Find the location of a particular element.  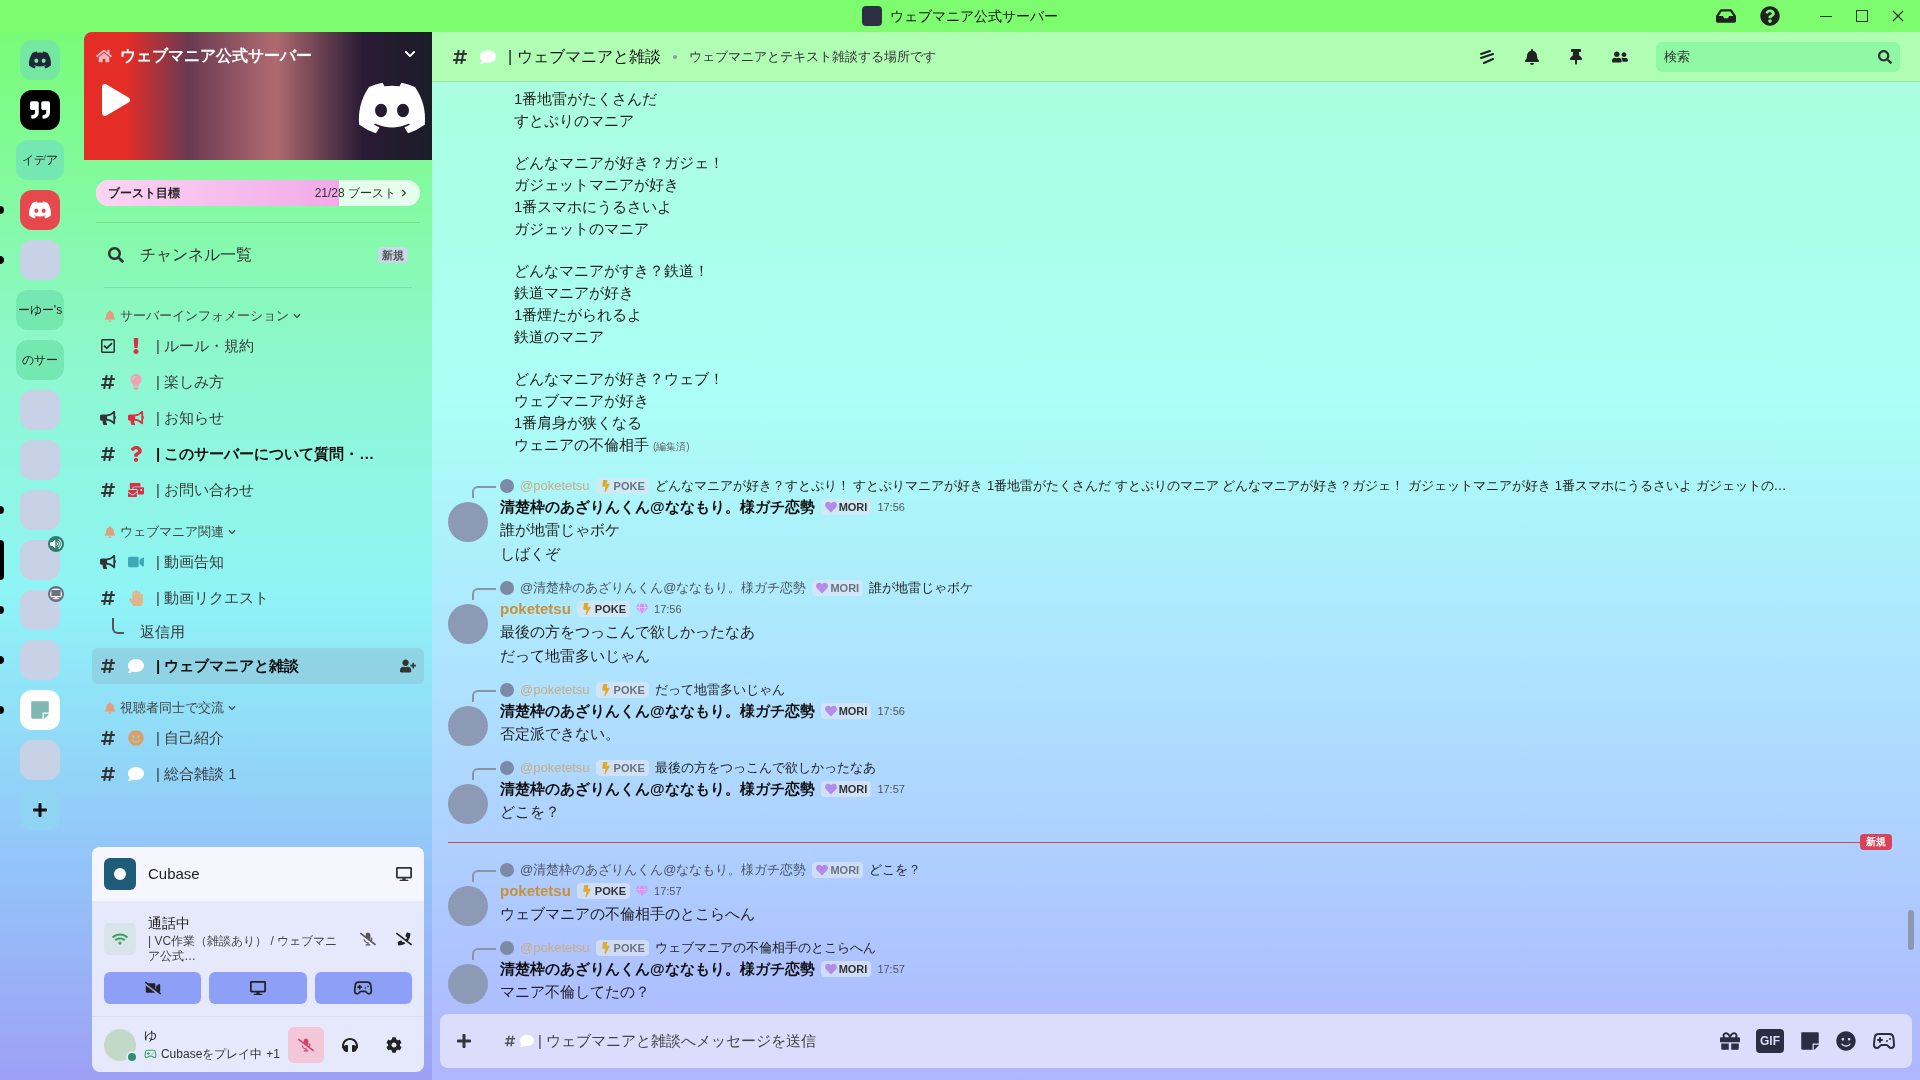

inbox-icon is located at coordinates (1726, 16).